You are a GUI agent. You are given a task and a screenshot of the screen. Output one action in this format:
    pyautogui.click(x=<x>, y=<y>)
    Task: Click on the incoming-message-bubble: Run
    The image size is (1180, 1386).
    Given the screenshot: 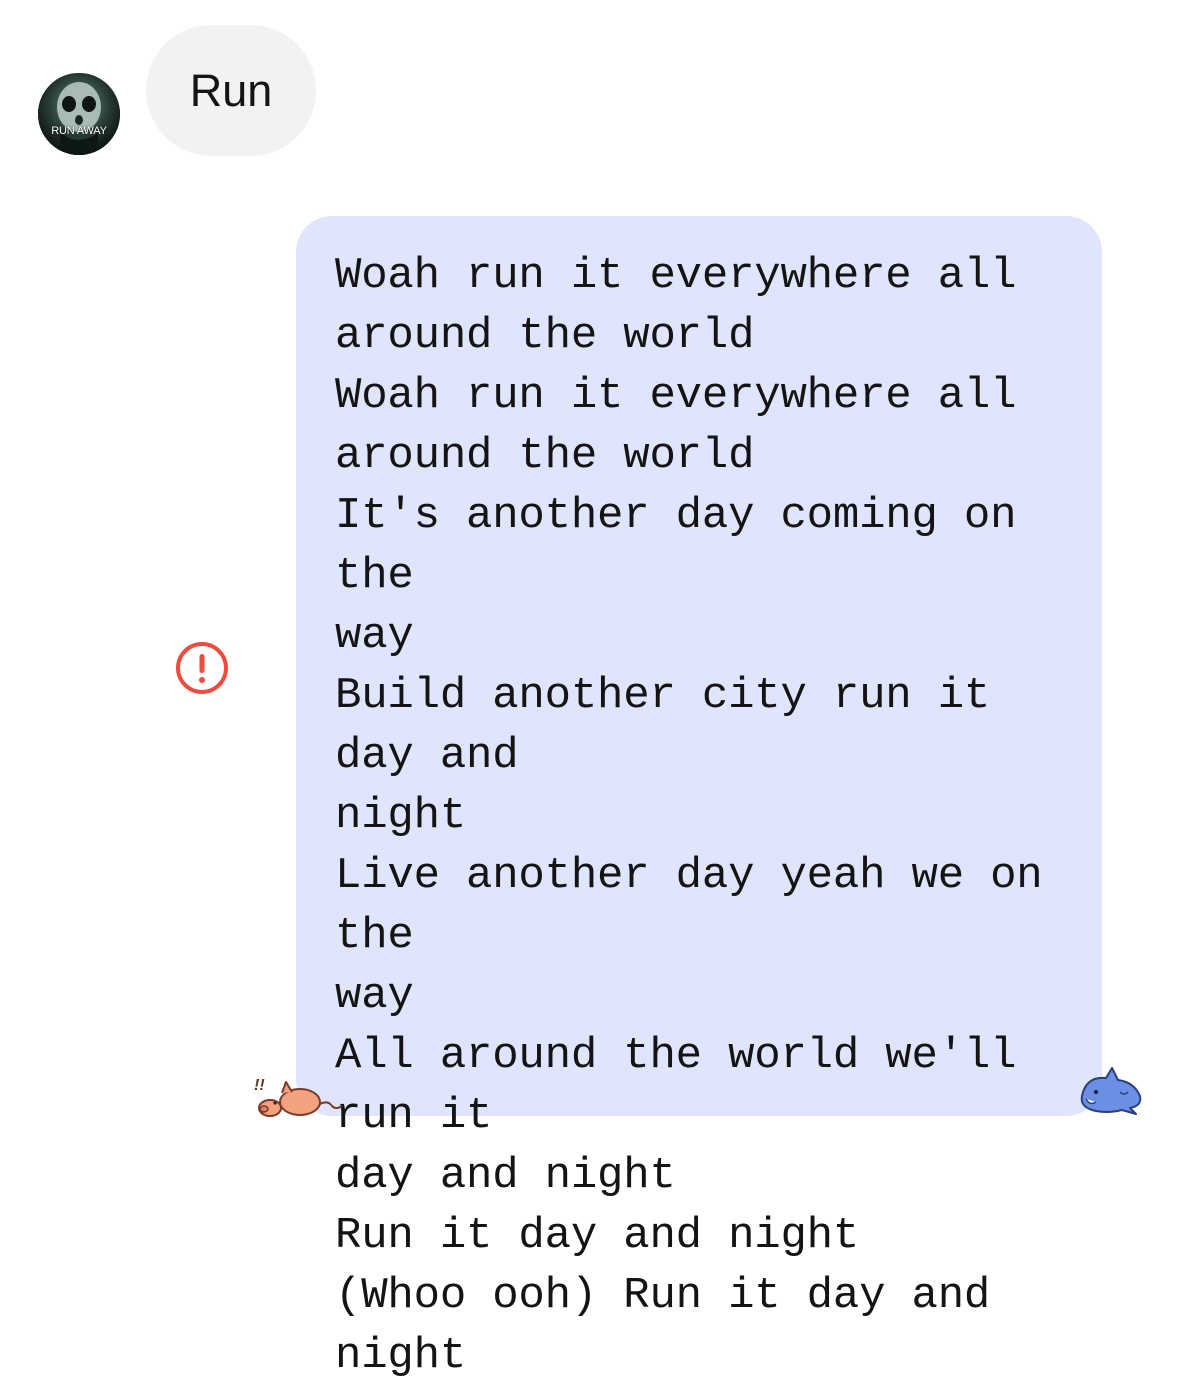 What is the action you would take?
    pyautogui.click(x=231, y=90)
    